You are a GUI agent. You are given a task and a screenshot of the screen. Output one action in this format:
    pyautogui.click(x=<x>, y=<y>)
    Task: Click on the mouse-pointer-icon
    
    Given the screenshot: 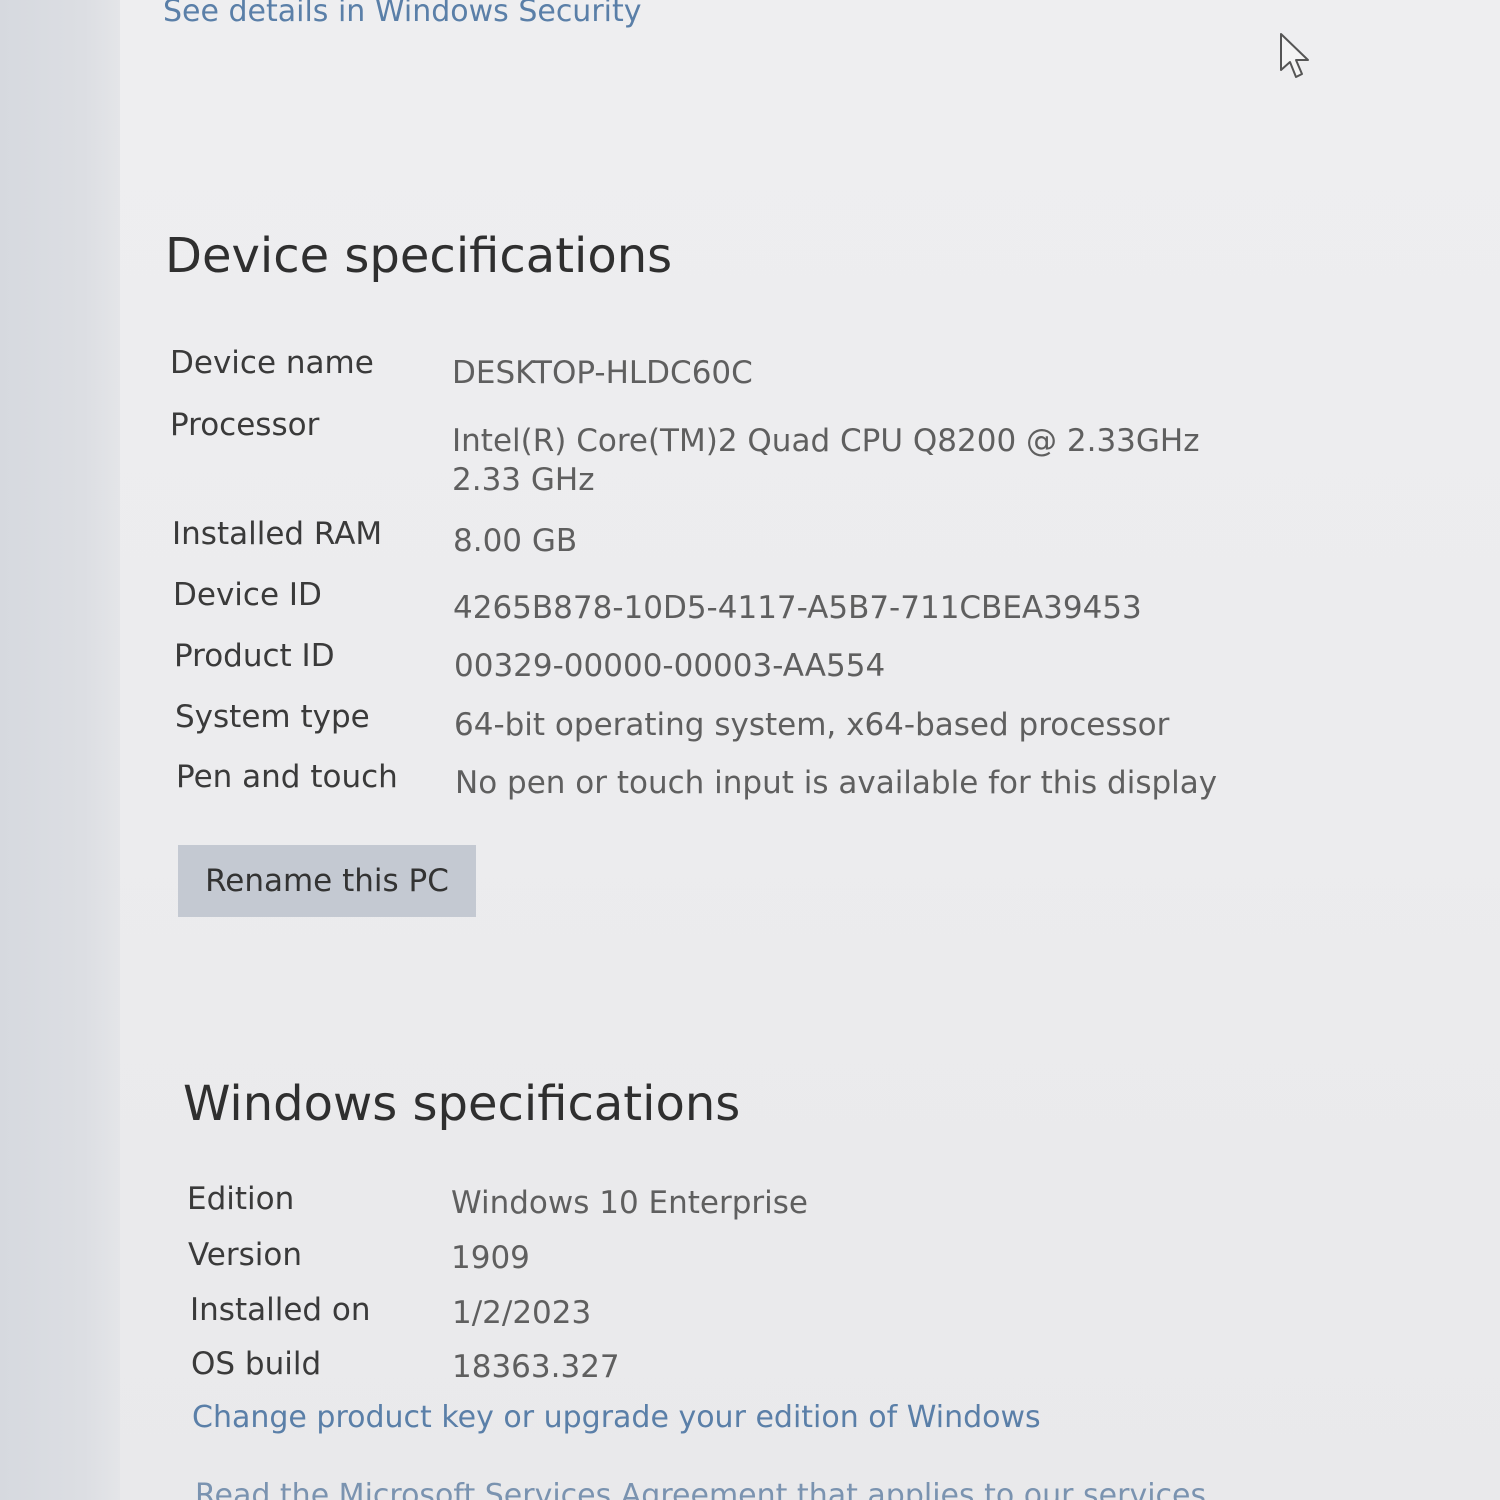 What is the action you would take?
    pyautogui.click(x=1294, y=55)
    